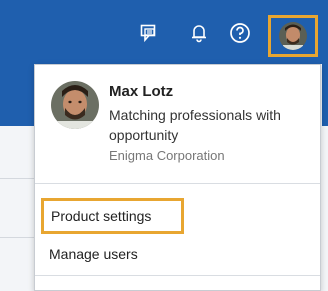  Describe the element at coordinates (75, 105) in the screenshot. I see `profile-avatar` at that location.